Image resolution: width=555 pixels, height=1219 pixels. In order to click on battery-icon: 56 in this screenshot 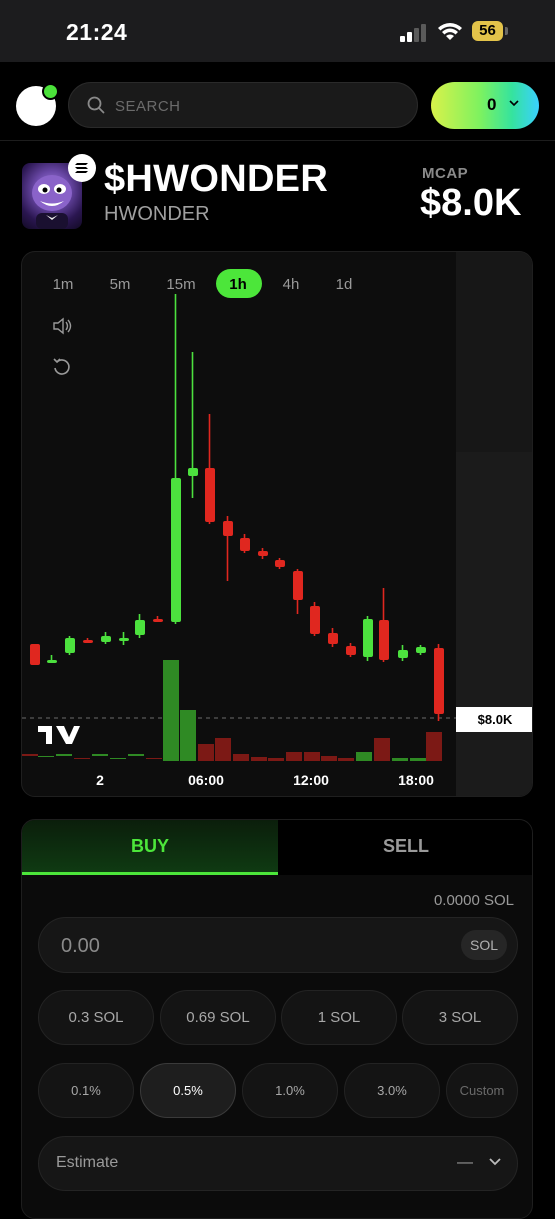, I will do `click(491, 32)`.